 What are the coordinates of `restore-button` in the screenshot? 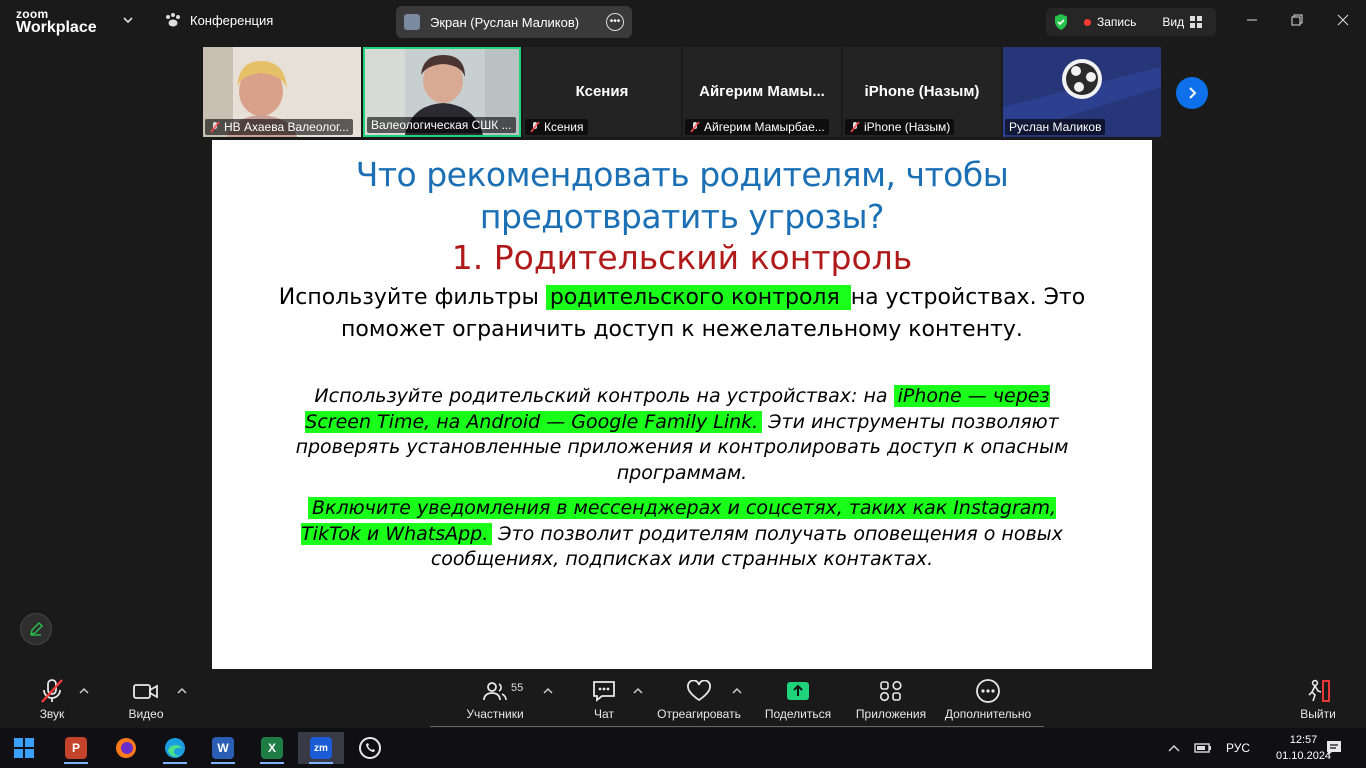 It's located at (1297, 20).